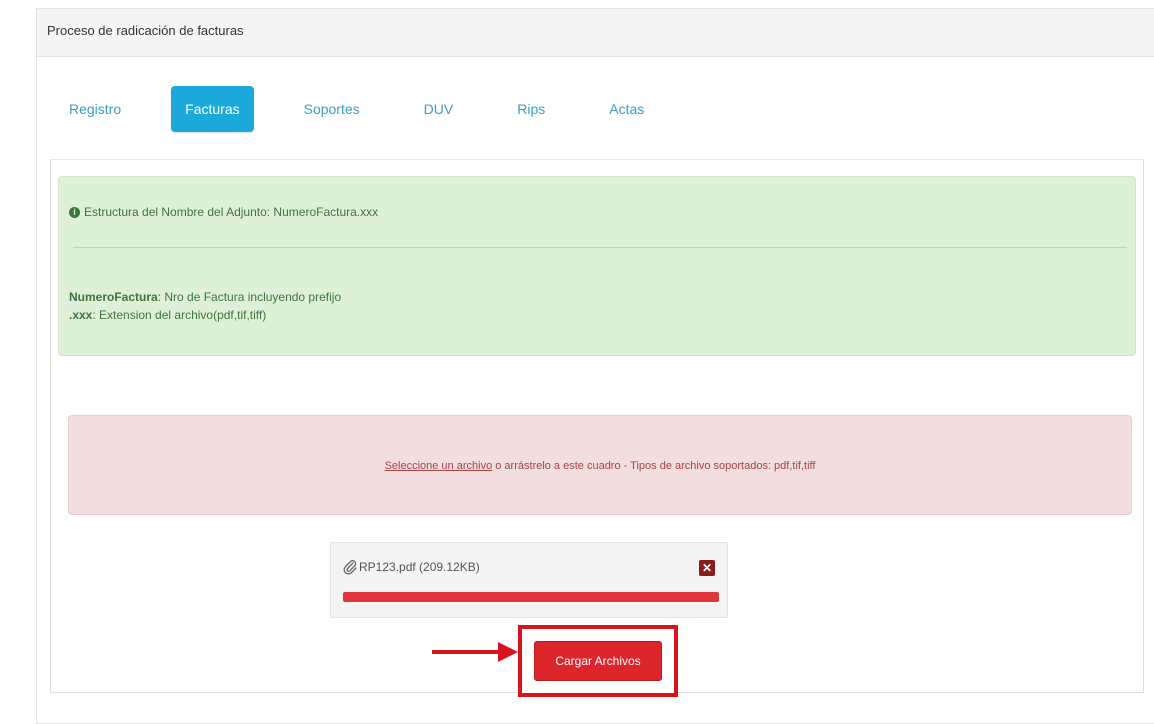 The width and height of the screenshot is (1154, 724). Describe the element at coordinates (113, 297) in the screenshot. I see `info-line1-key: NumeroFactura` at that location.